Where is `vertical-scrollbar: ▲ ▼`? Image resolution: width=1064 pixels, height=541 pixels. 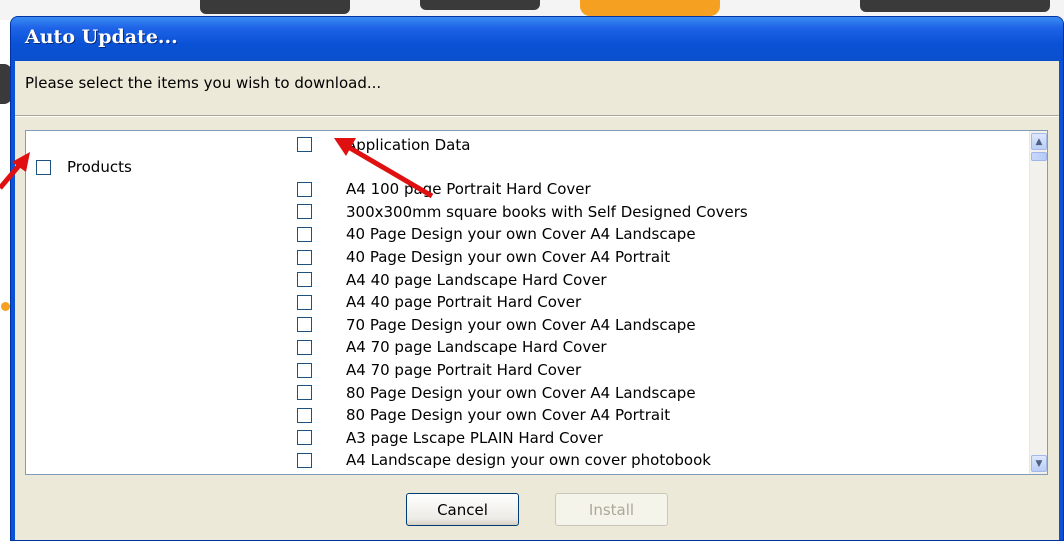
vertical-scrollbar: ▲ ▼ is located at coordinates (1038, 302).